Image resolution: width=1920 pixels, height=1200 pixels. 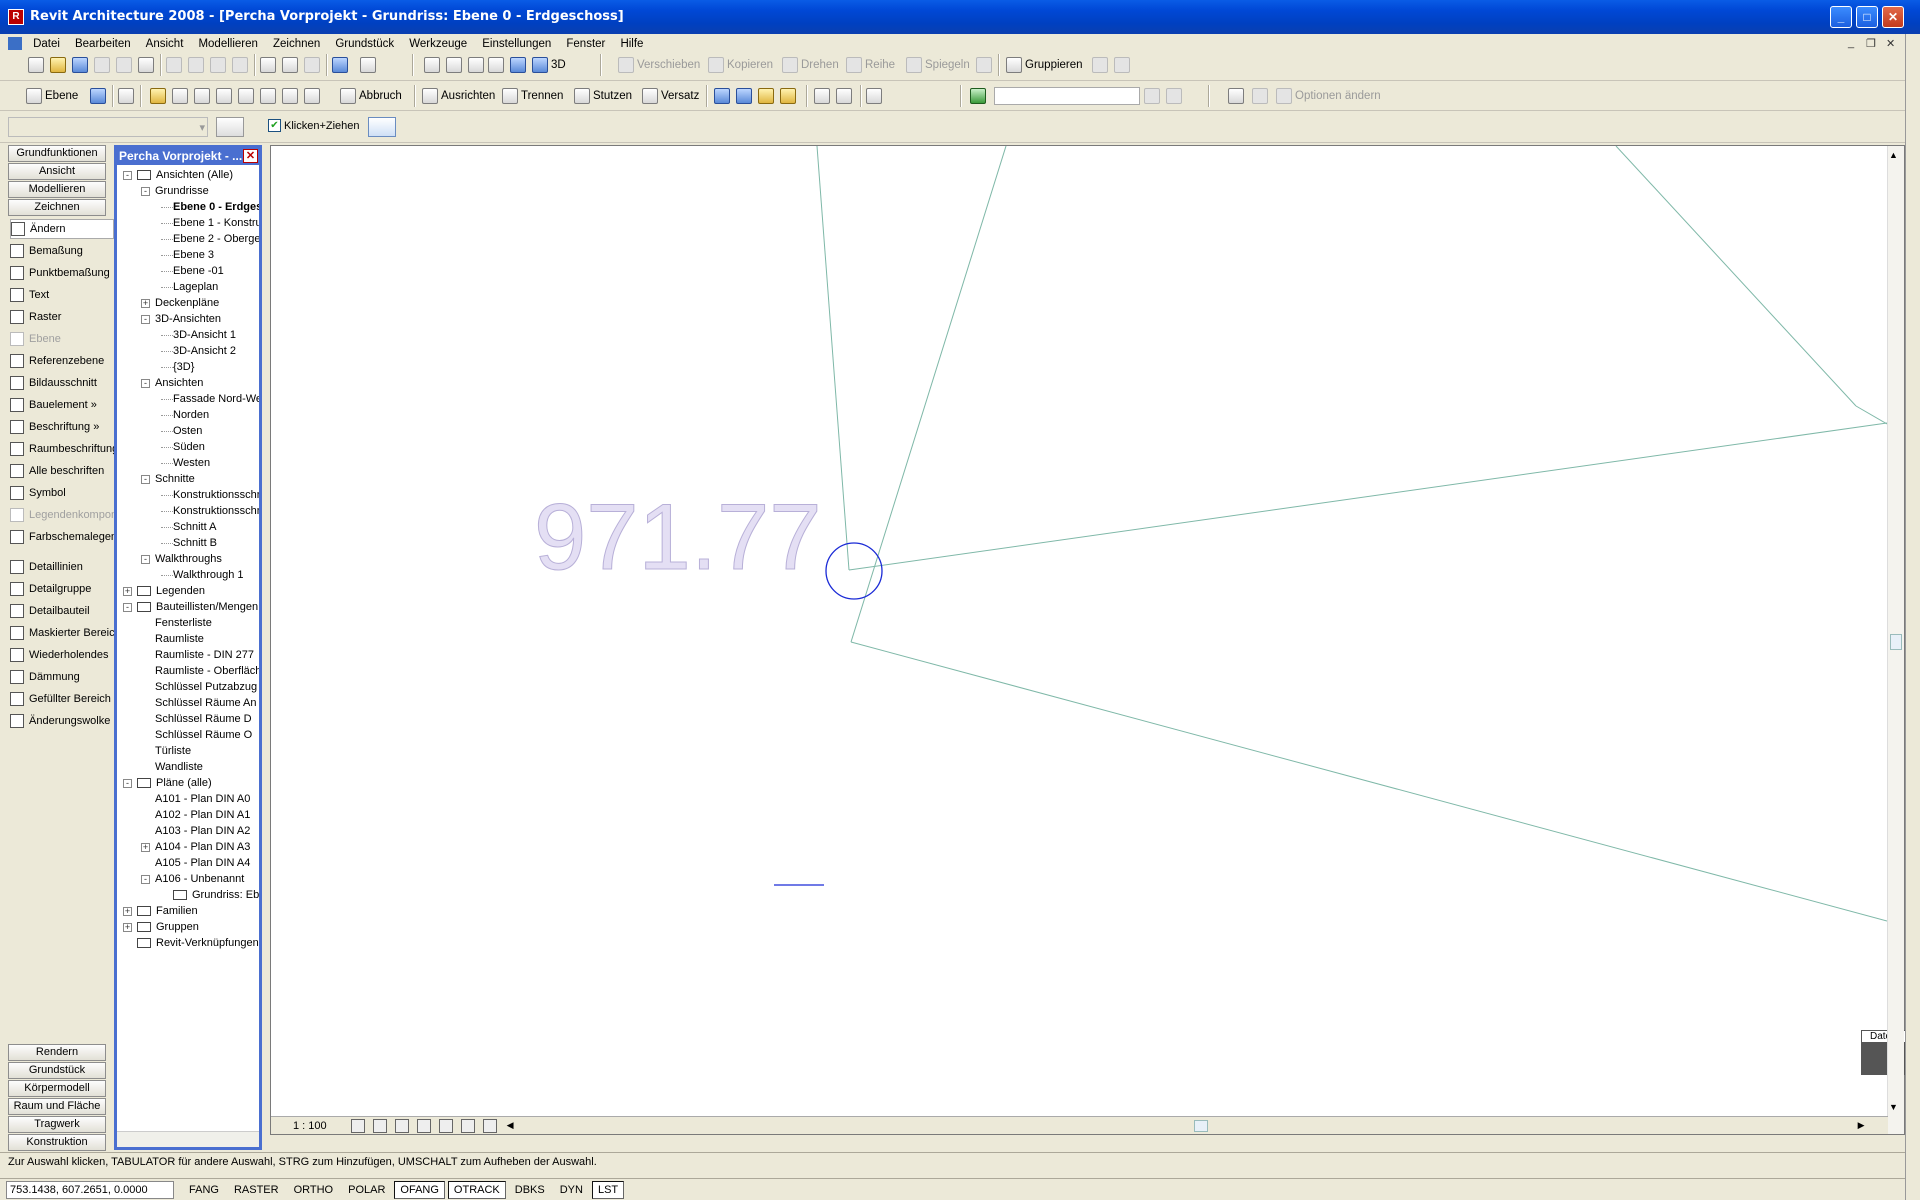 What do you see at coordinates (203, 719) in the screenshot?
I see `tree-node: Schlüssel Räume D` at bounding box center [203, 719].